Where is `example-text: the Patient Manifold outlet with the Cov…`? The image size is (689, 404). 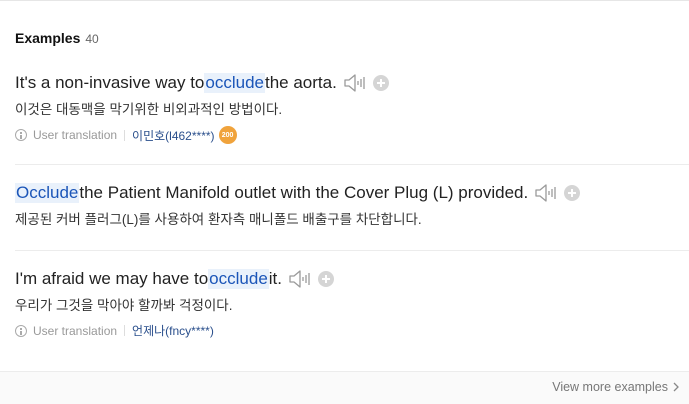
example-text: the Patient Manifold outlet with the Cov… is located at coordinates (304, 192).